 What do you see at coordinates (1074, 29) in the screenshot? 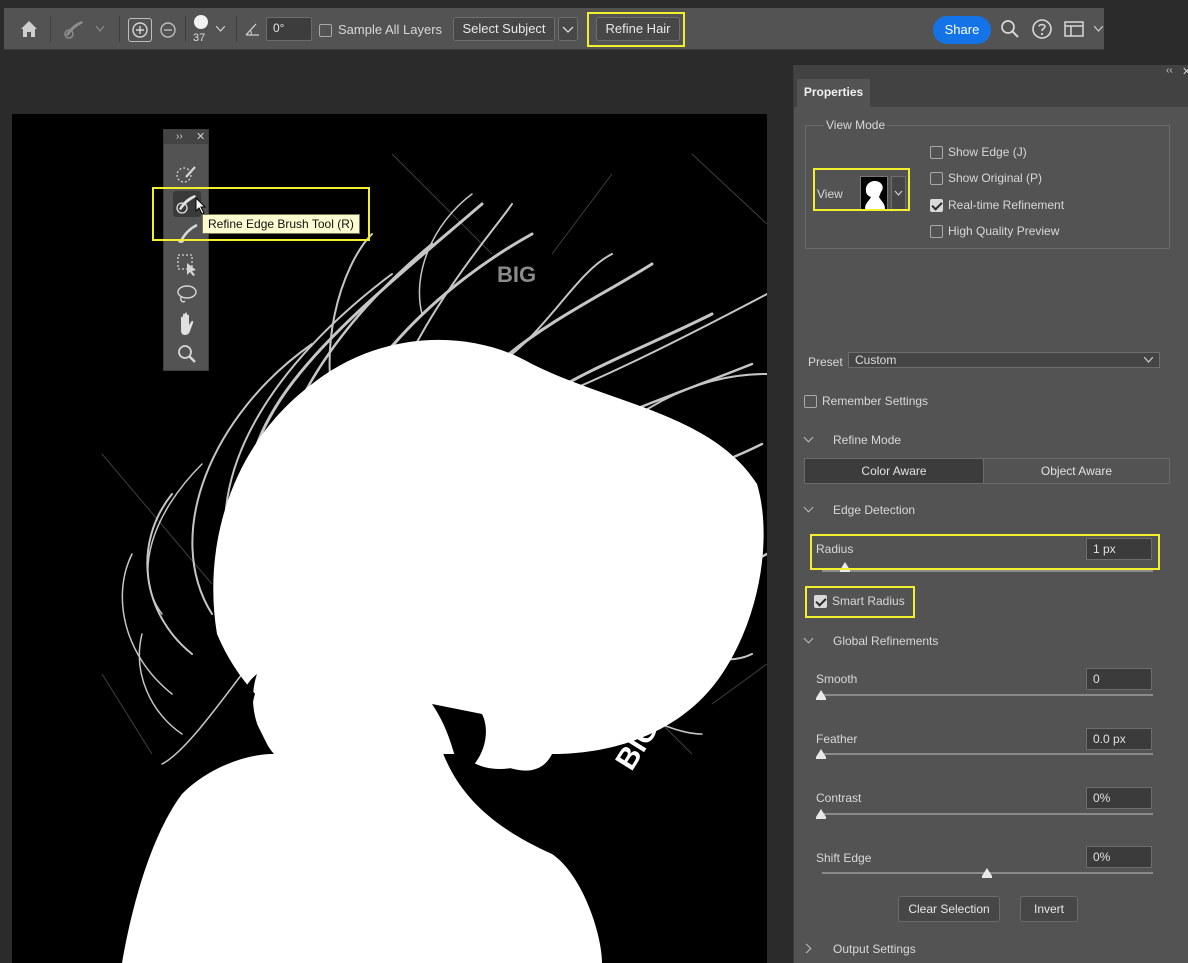
I see `workspace-layout-icon` at bounding box center [1074, 29].